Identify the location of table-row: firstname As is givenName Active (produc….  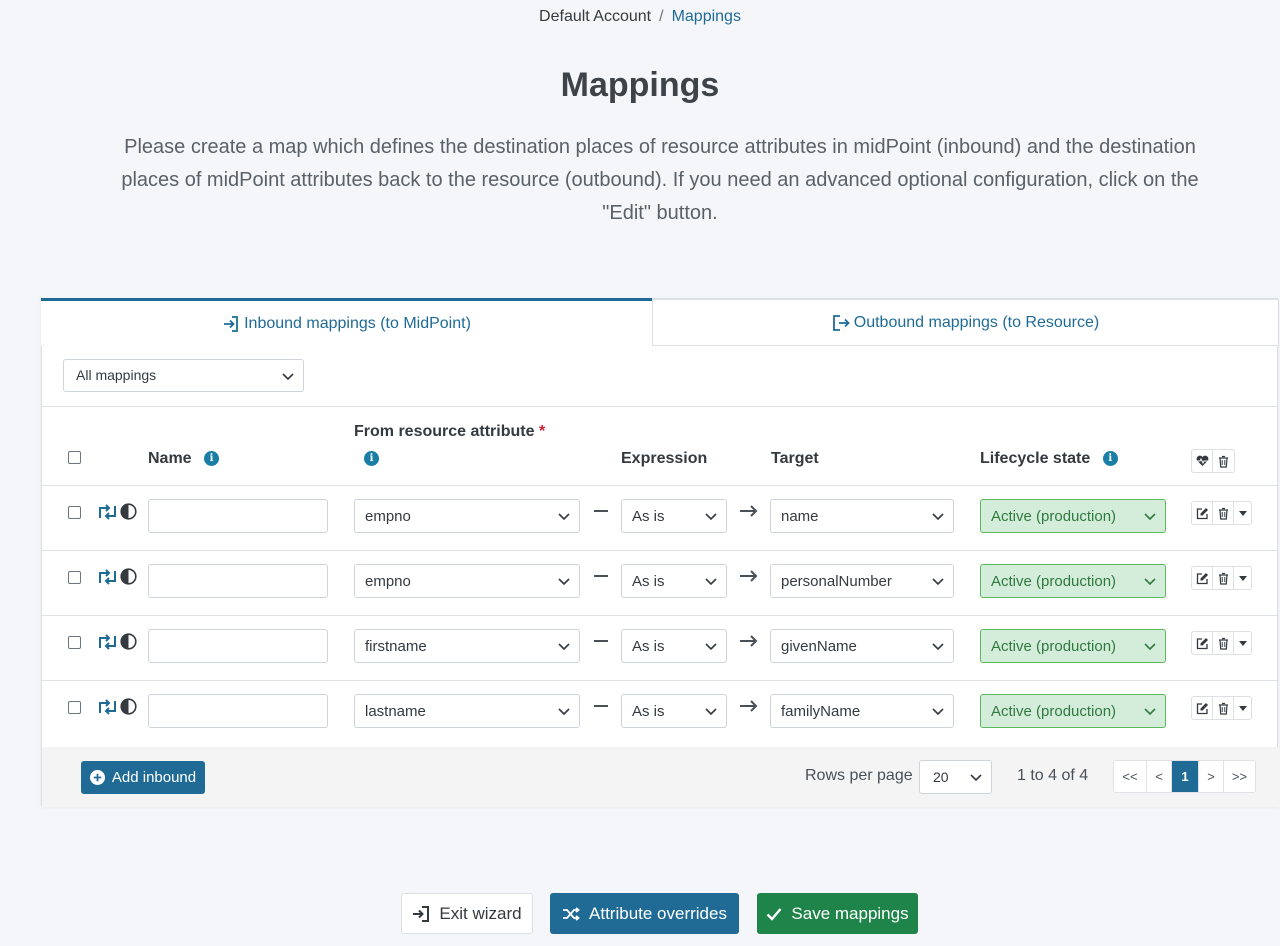
(660, 647).